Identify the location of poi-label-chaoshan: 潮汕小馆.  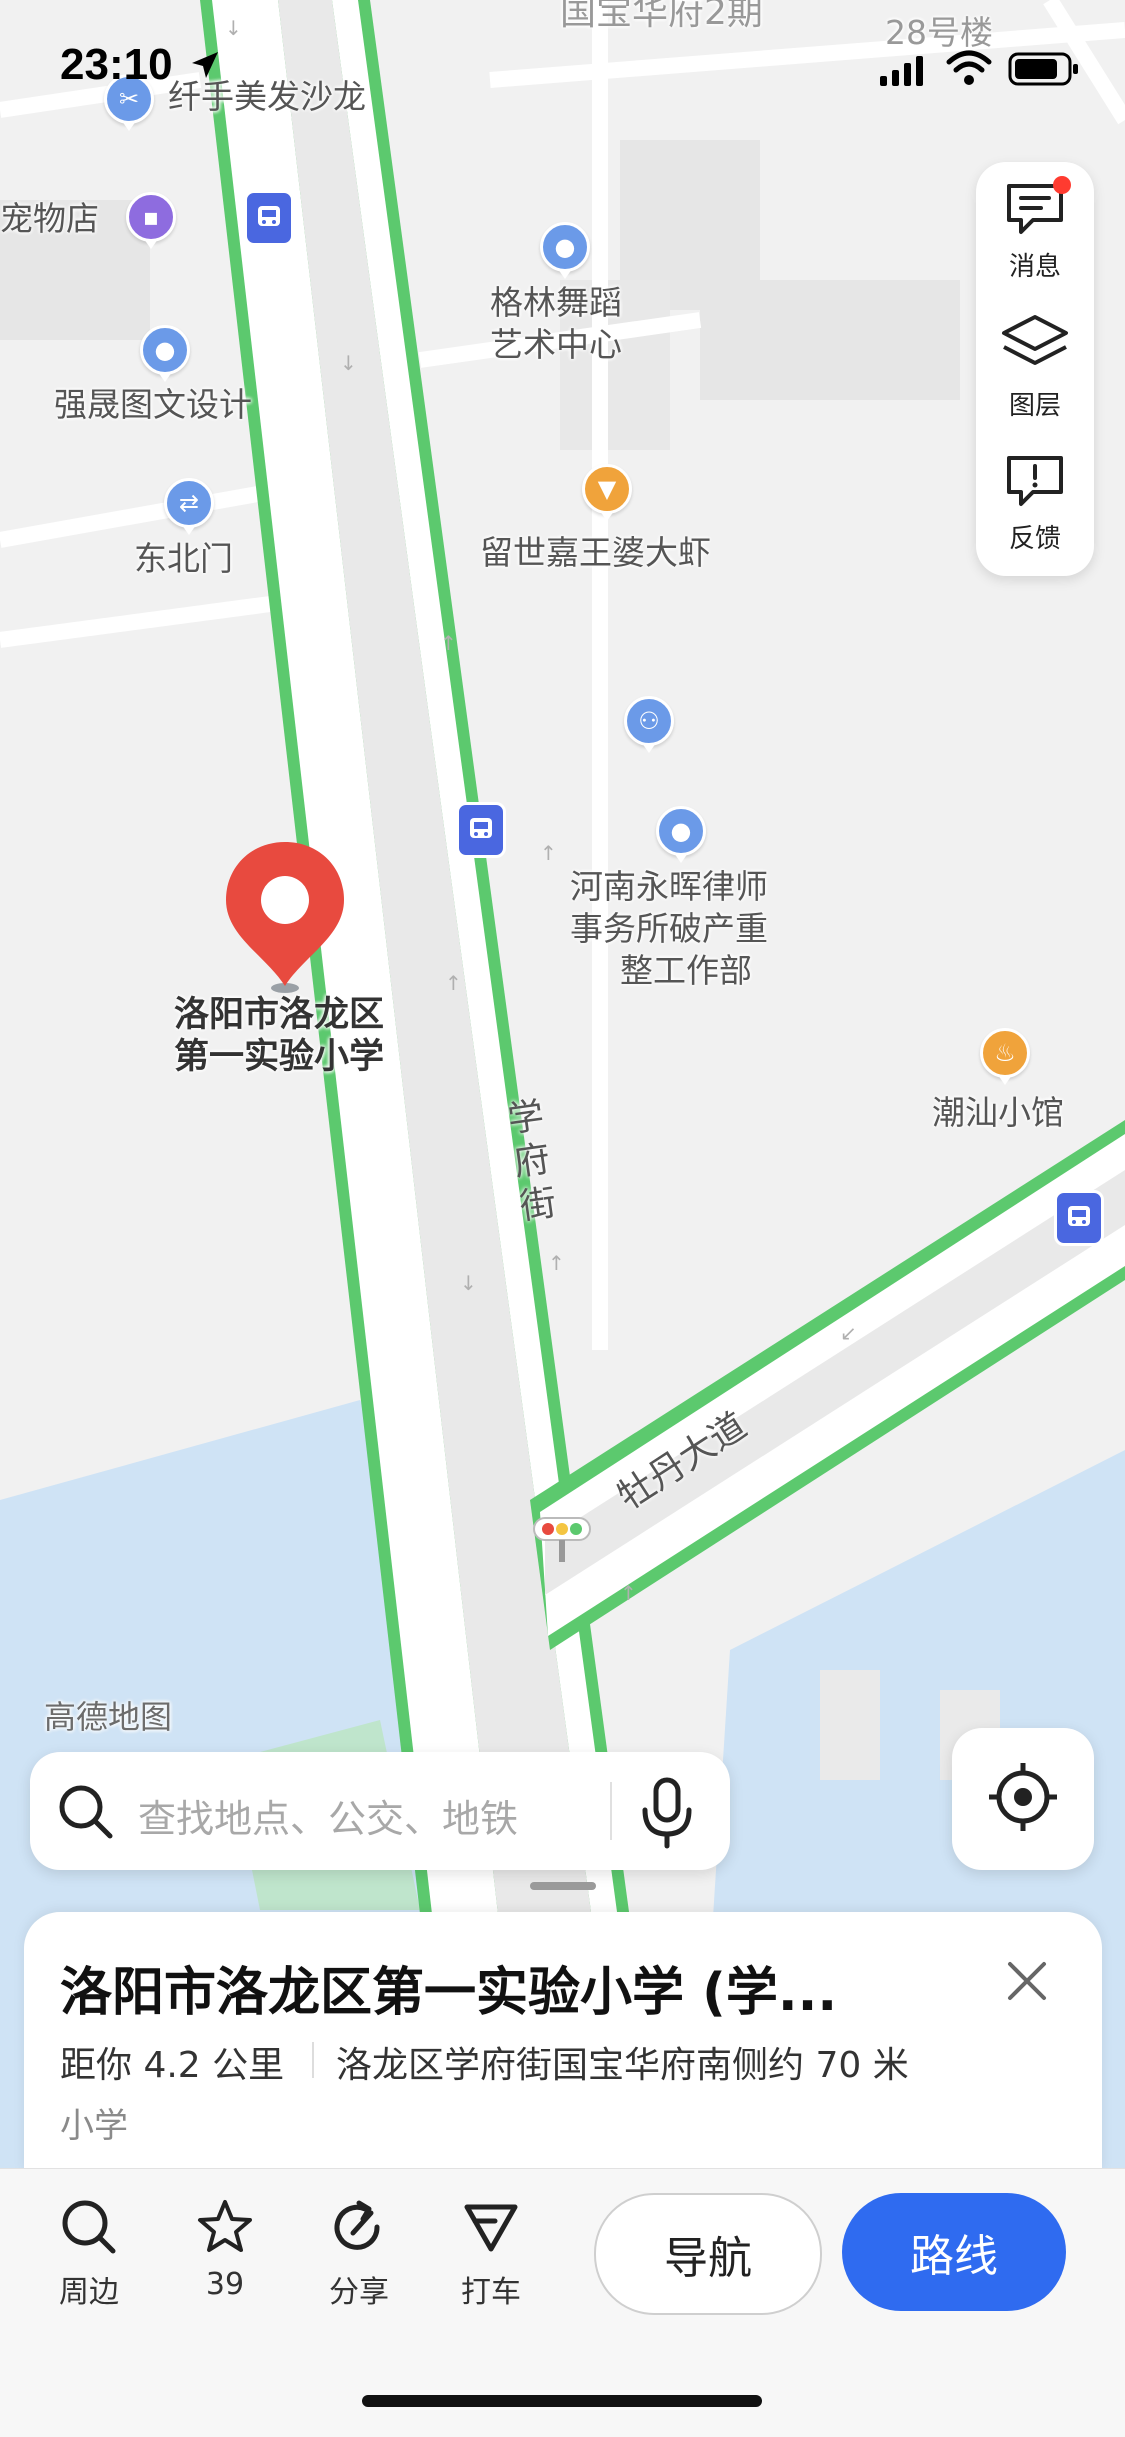
(998, 1113).